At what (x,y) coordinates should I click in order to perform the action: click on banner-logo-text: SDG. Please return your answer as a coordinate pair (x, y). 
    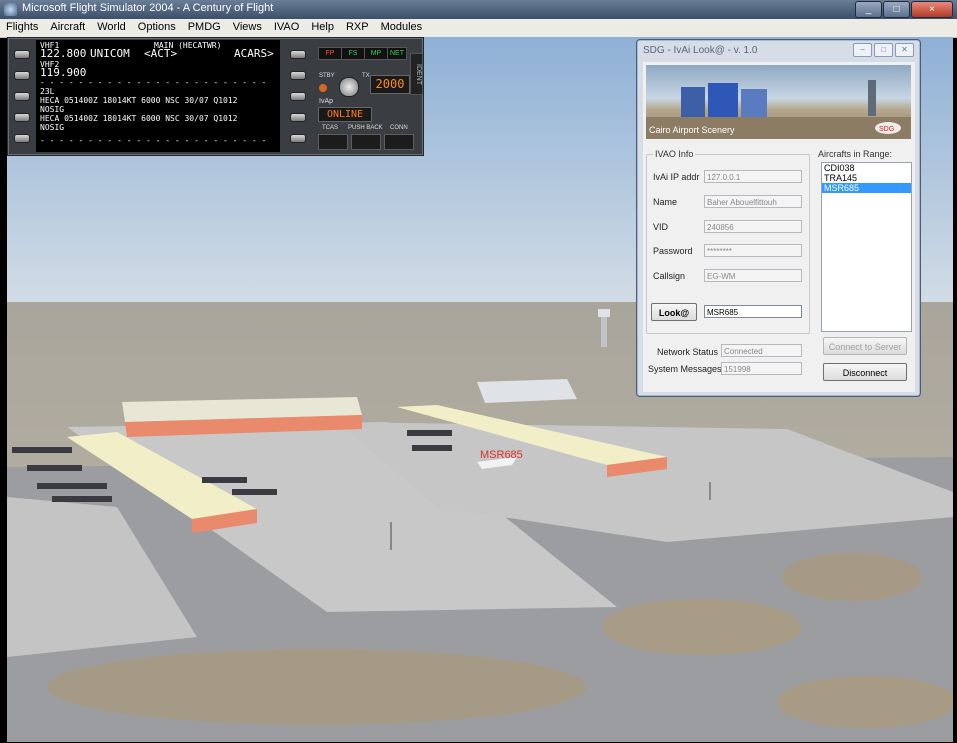
    Looking at the image, I should click on (886, 129).